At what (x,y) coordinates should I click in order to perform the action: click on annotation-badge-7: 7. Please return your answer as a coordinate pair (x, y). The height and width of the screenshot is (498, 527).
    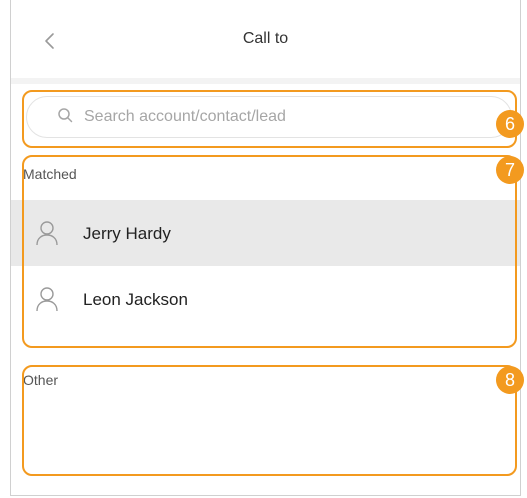
    Looking at the image, I should click on (510, 170).